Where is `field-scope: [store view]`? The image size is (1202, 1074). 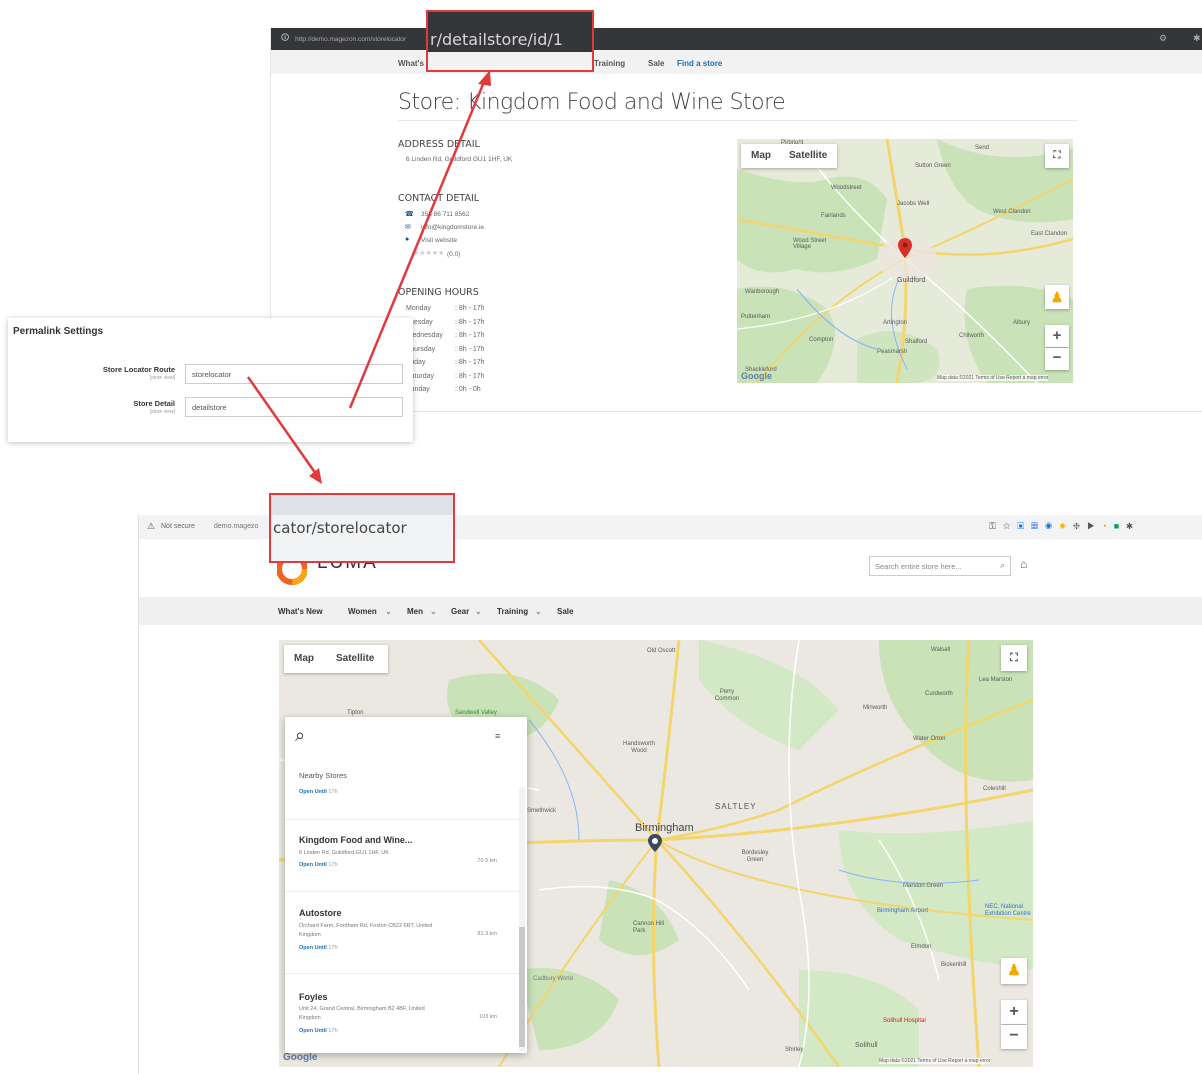 field-scope: [store view] is located at coordinates (162, 378).